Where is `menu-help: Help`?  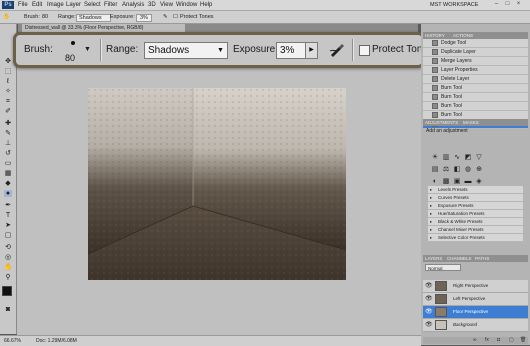 menu-help: Help is located at coordinates (206, 5).